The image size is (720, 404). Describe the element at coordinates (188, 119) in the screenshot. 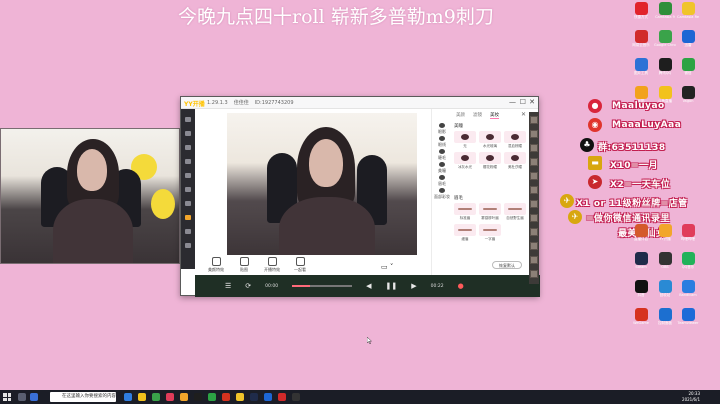

I see `home-icon` at that location.